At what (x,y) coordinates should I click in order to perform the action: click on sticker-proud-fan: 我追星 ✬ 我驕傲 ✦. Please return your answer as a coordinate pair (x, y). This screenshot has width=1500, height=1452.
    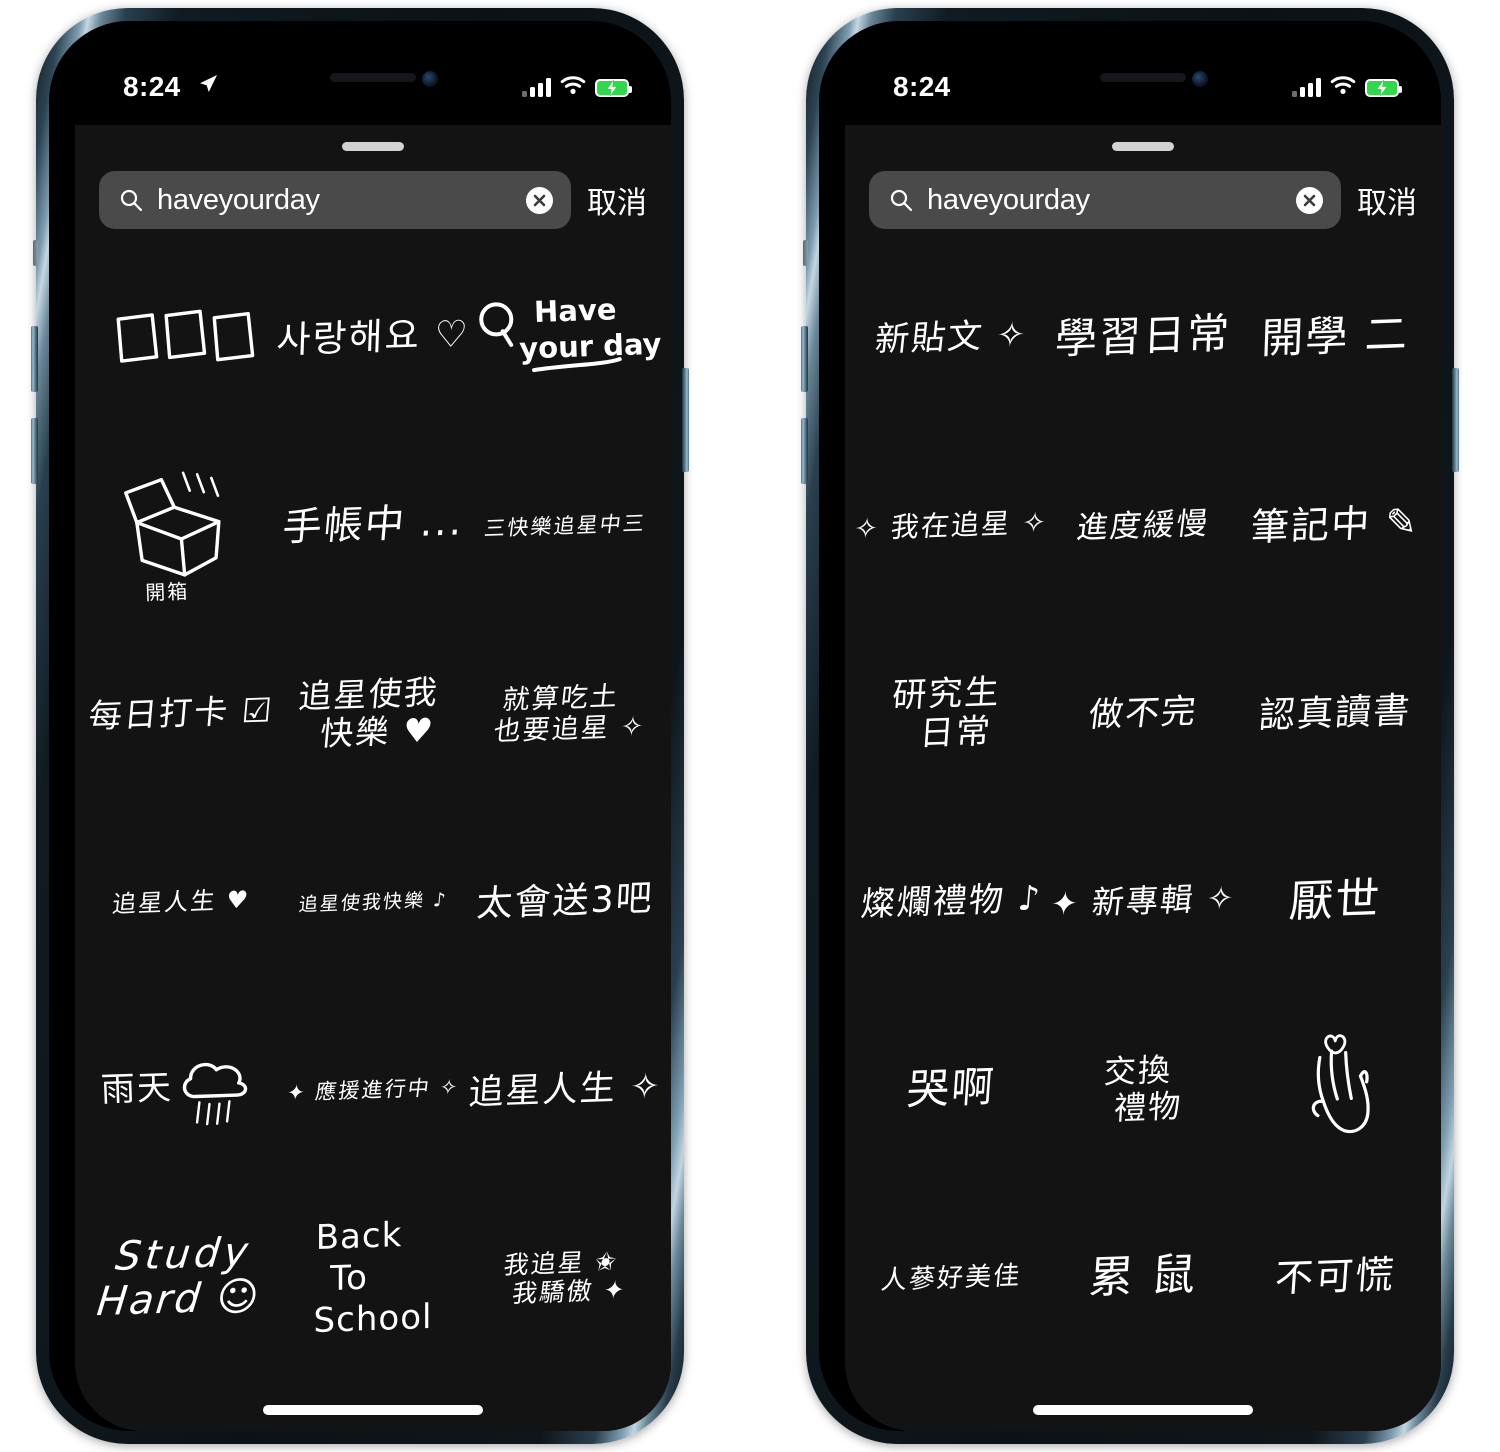
    Looking at the image, I should click on (565, 1279).